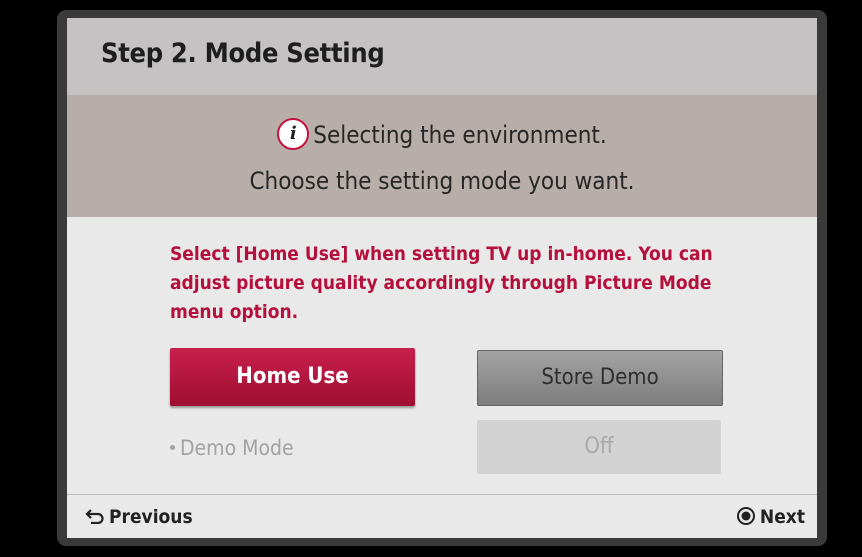 This screenshot has width=862, height=557. I want to click on demo-mode-label: Demo Mode, so click(232, 448).